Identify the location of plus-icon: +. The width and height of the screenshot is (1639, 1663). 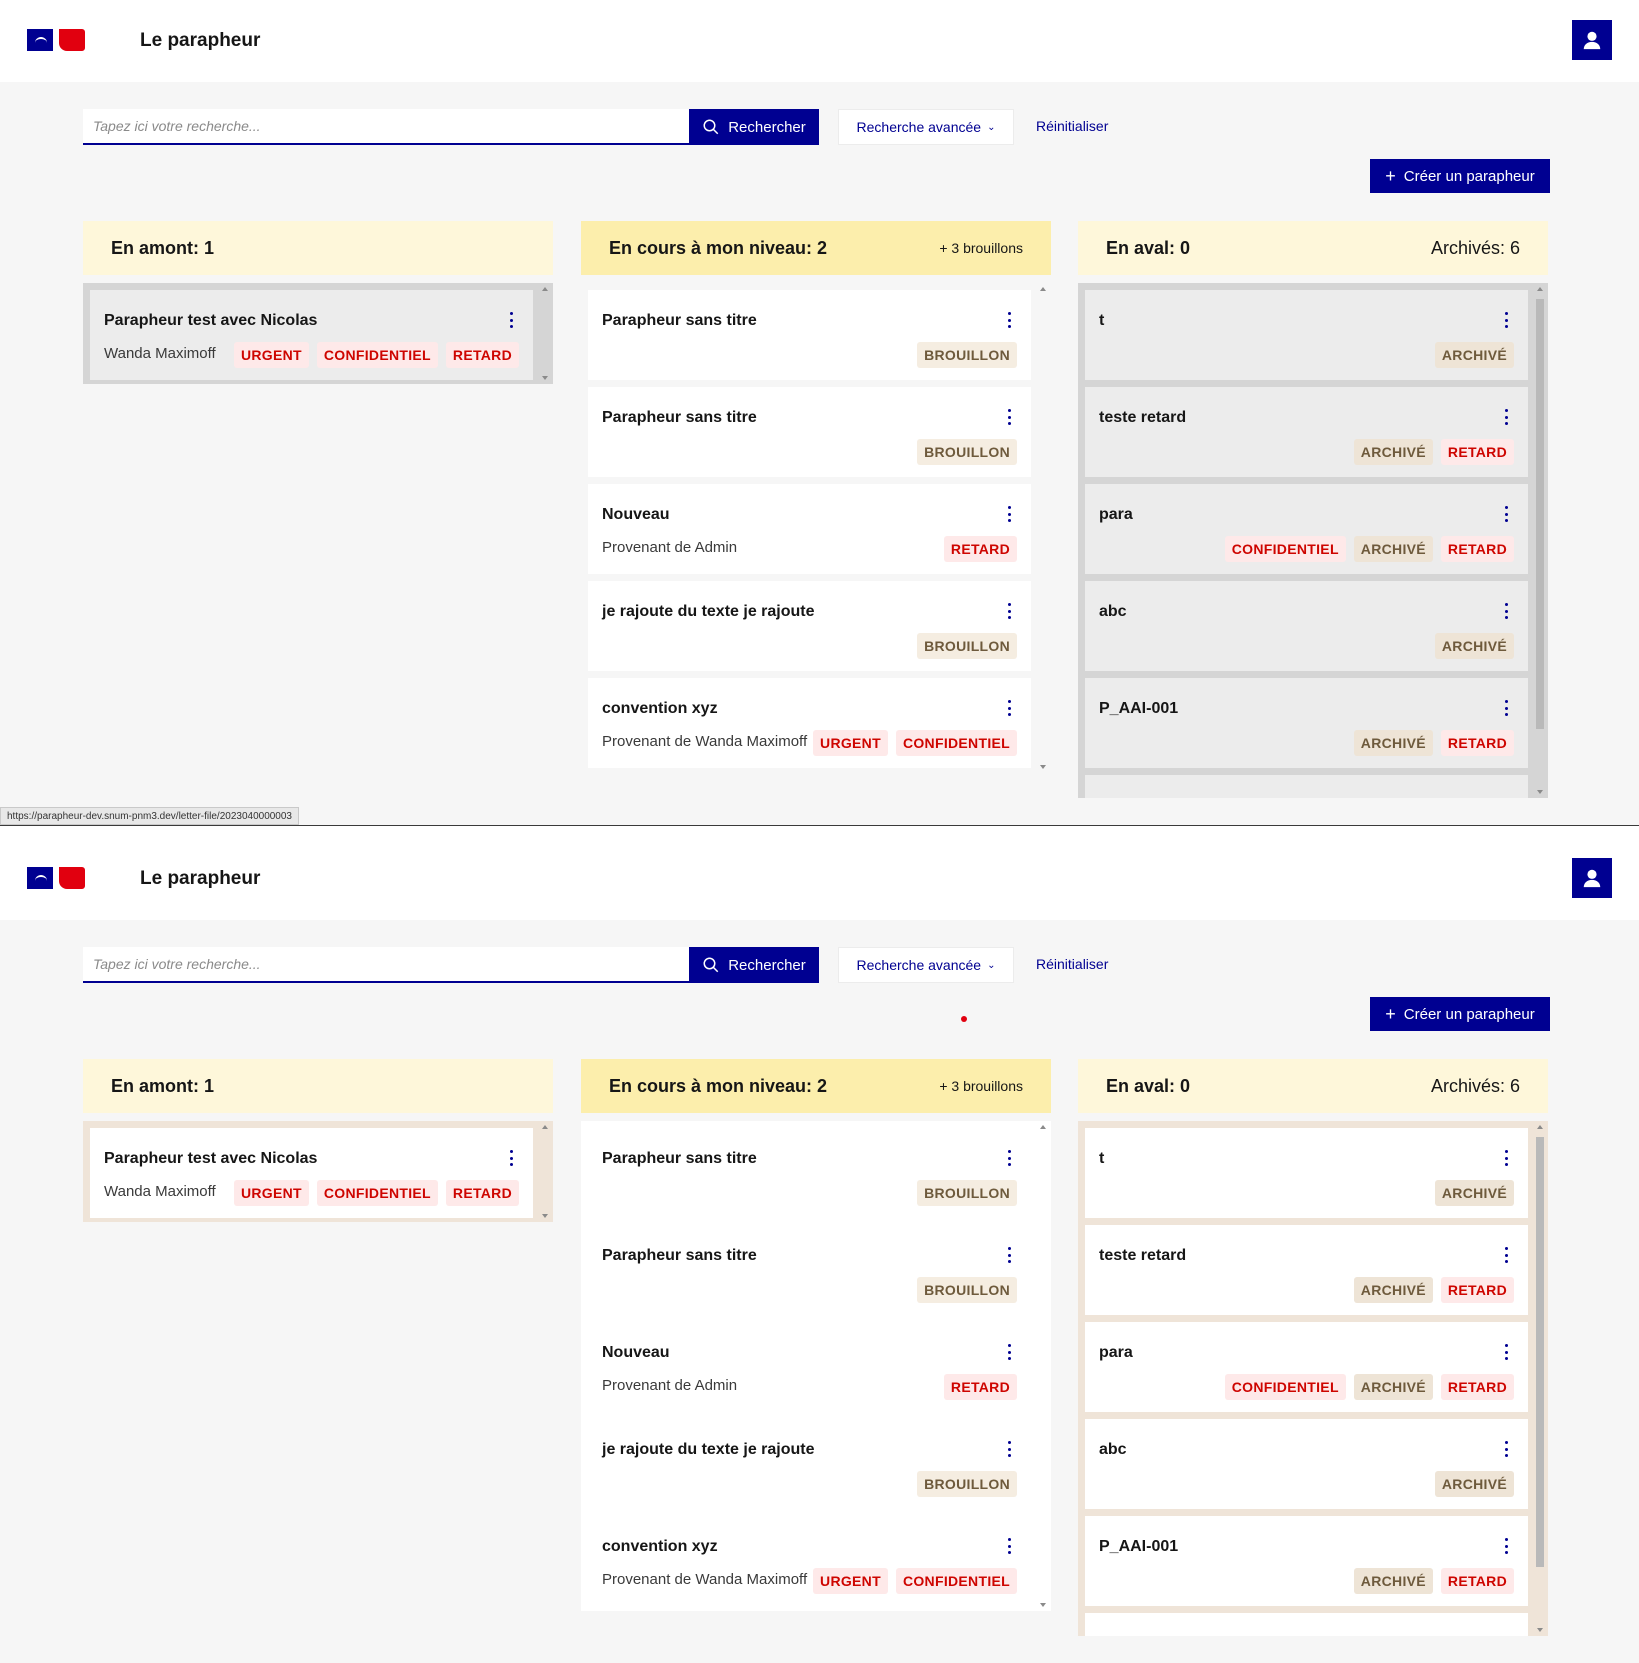
(1390, 176).